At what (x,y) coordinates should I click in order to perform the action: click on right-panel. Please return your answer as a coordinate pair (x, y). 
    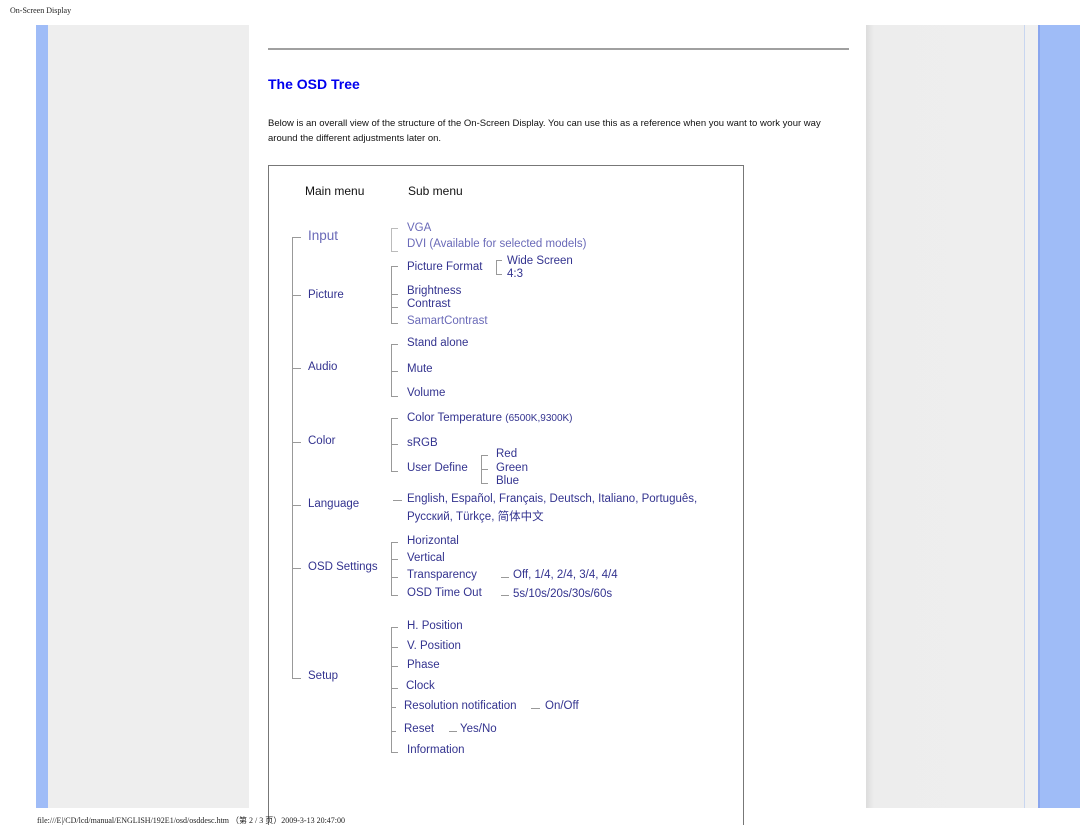
    Looking at the image, I should click on (945, 416).